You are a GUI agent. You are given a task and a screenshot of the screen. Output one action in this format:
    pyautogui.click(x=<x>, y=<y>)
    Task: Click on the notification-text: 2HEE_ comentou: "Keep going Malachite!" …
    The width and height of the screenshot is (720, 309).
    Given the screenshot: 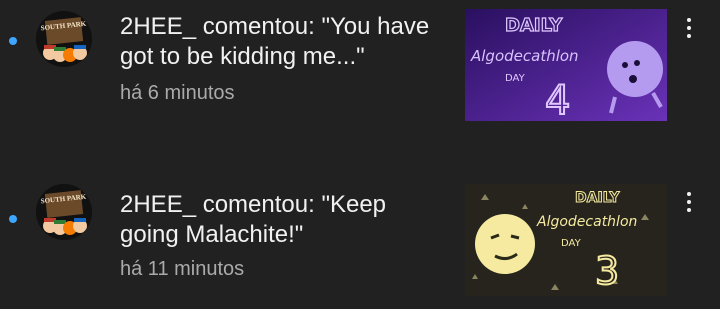 What is the action you would take?
    pyautogui.click(x=275, y=236)
    